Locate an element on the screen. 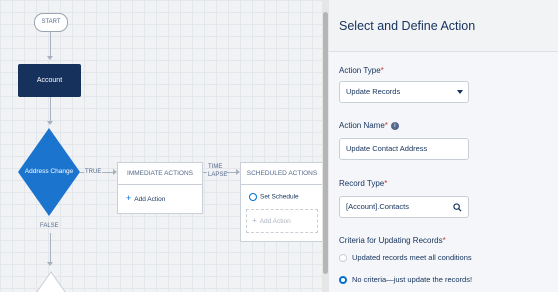 The height and width of the screenshot is (292, 558). immediate-actions-box: IMMEDIATE ACTIONS + Add Action is located at coordinates (160, 188).